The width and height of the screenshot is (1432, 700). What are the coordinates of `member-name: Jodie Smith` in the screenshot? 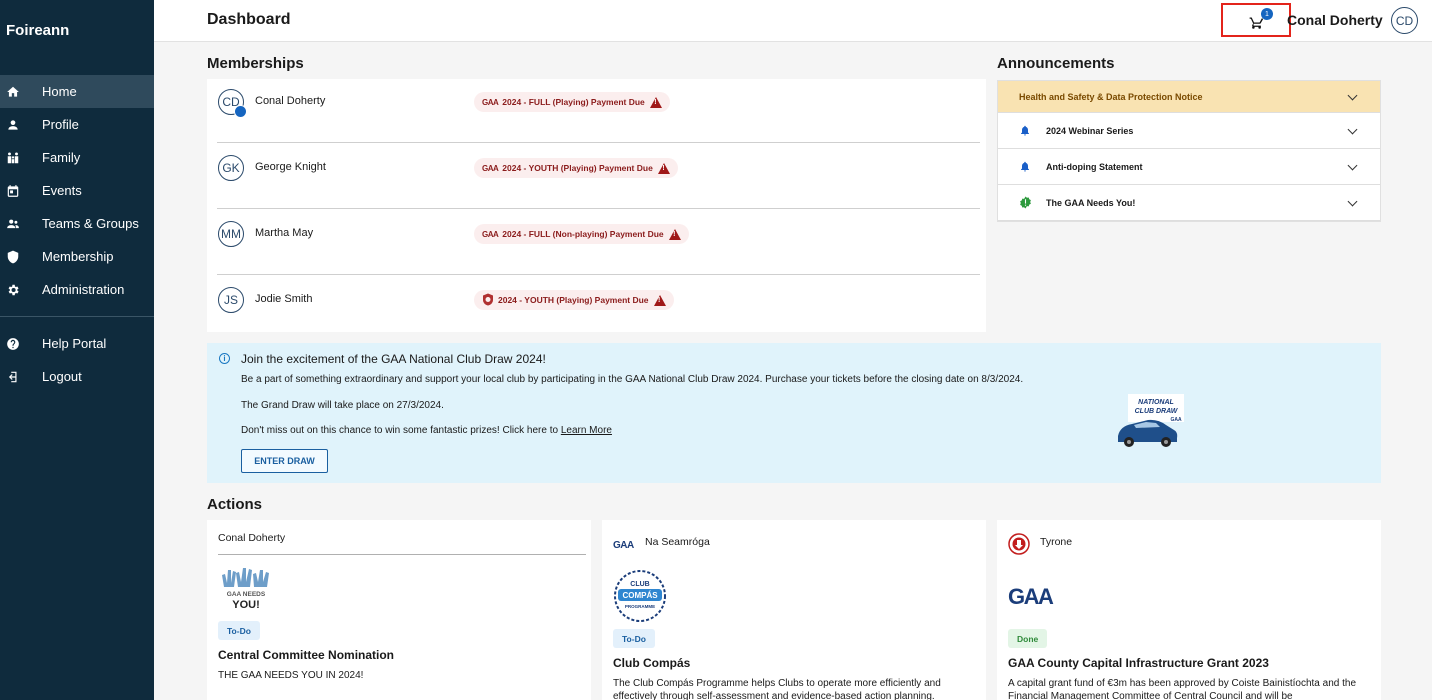 It's located at (284, 299).